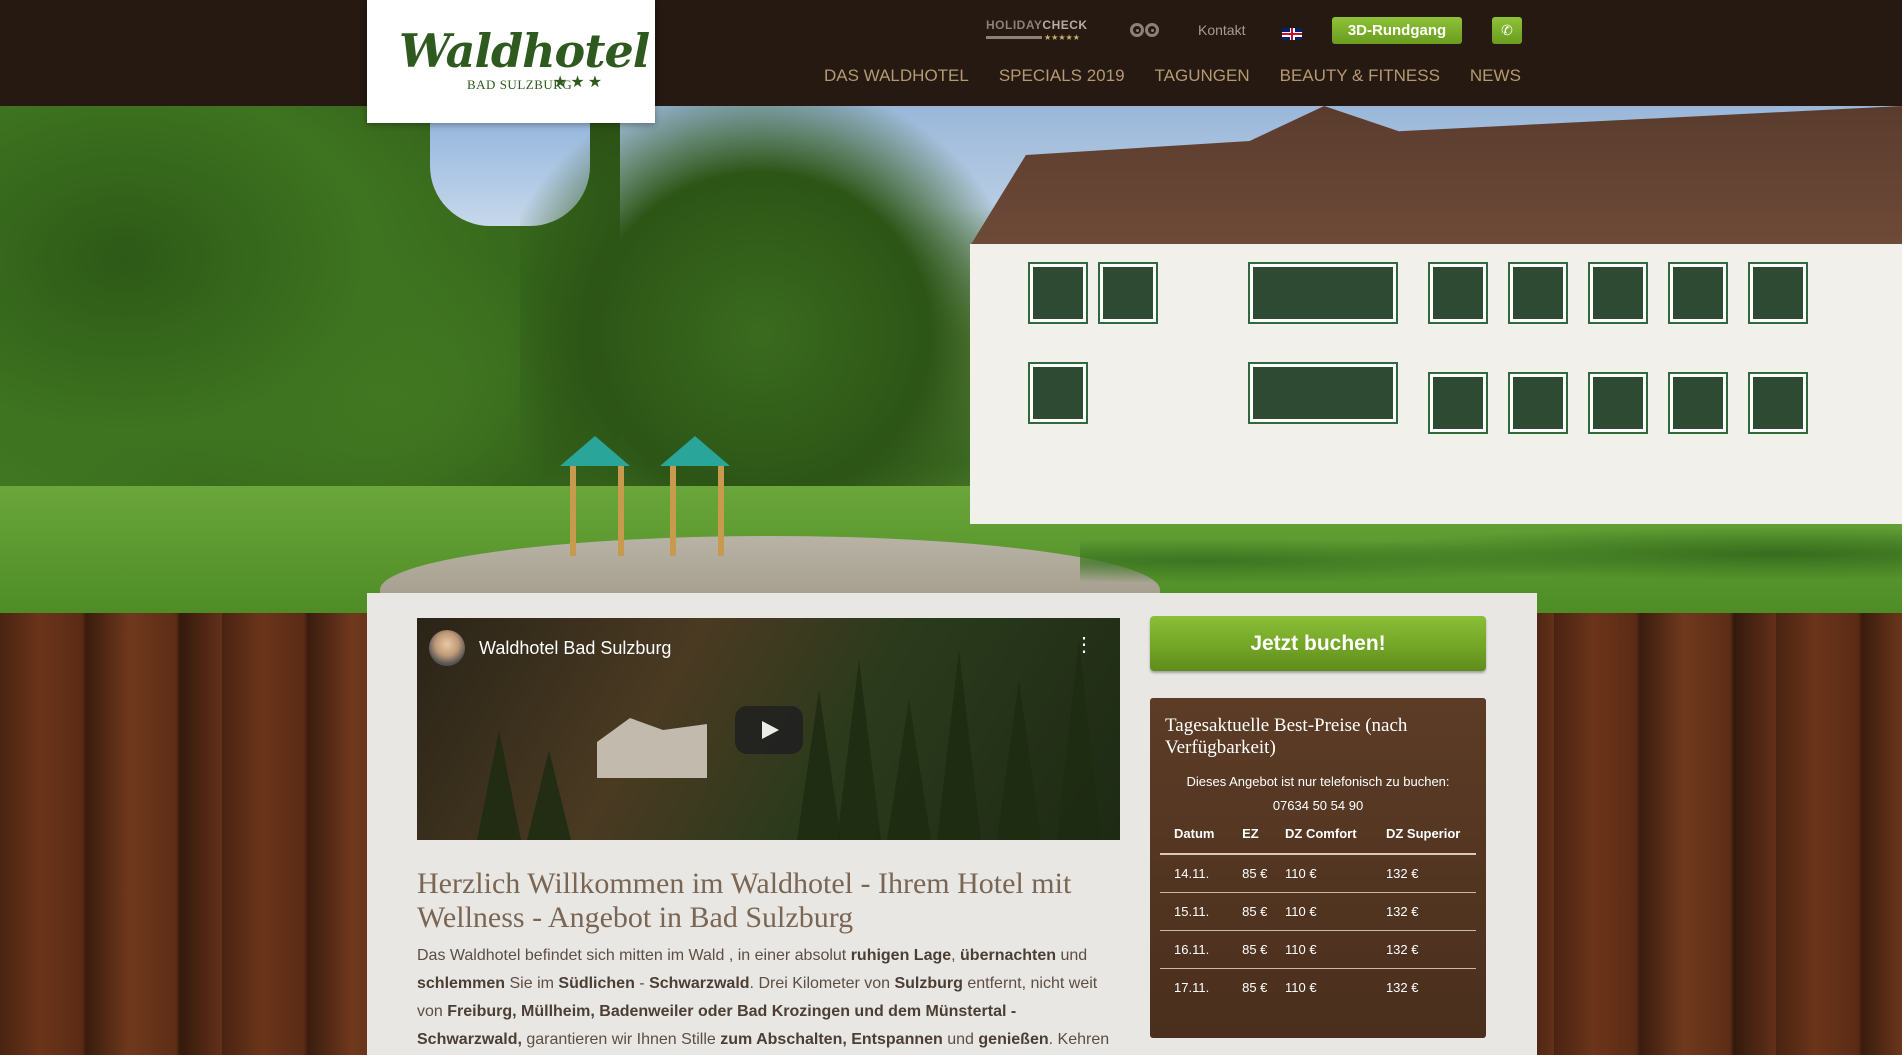  What do you see at coordinates (1495, 76) in the screenshot?
I see `nav-news: NEWS` at bounding box center [1495, 76].